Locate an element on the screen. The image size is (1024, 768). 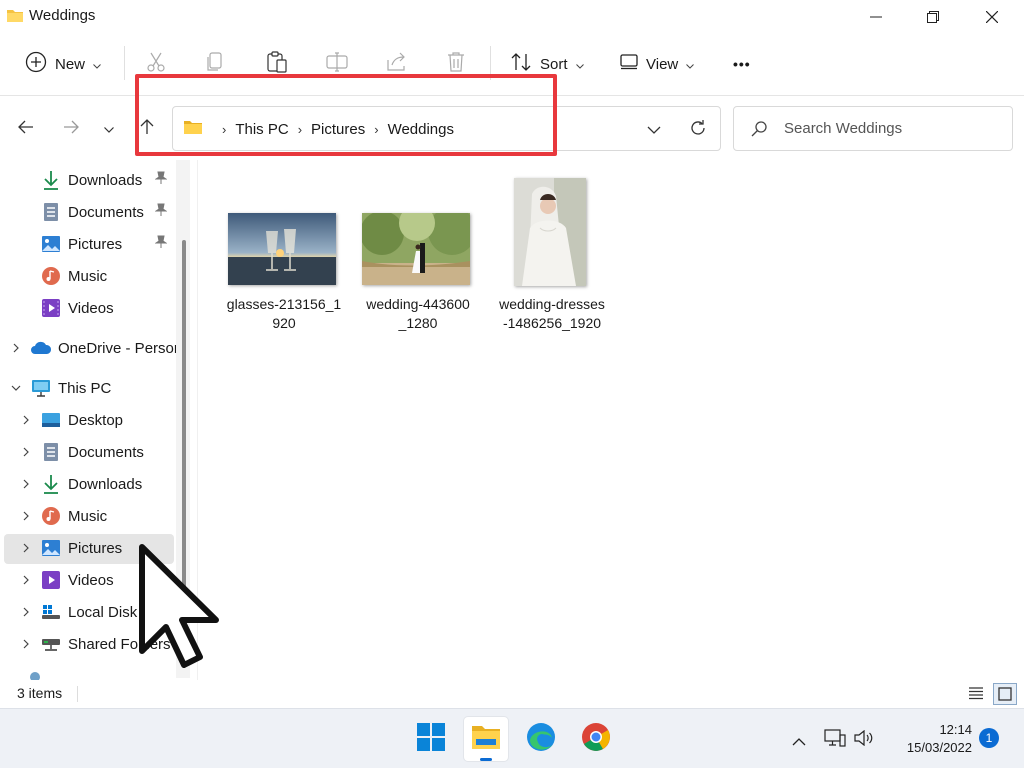
large-icons-view-button is located at coordinates (1005, 694).